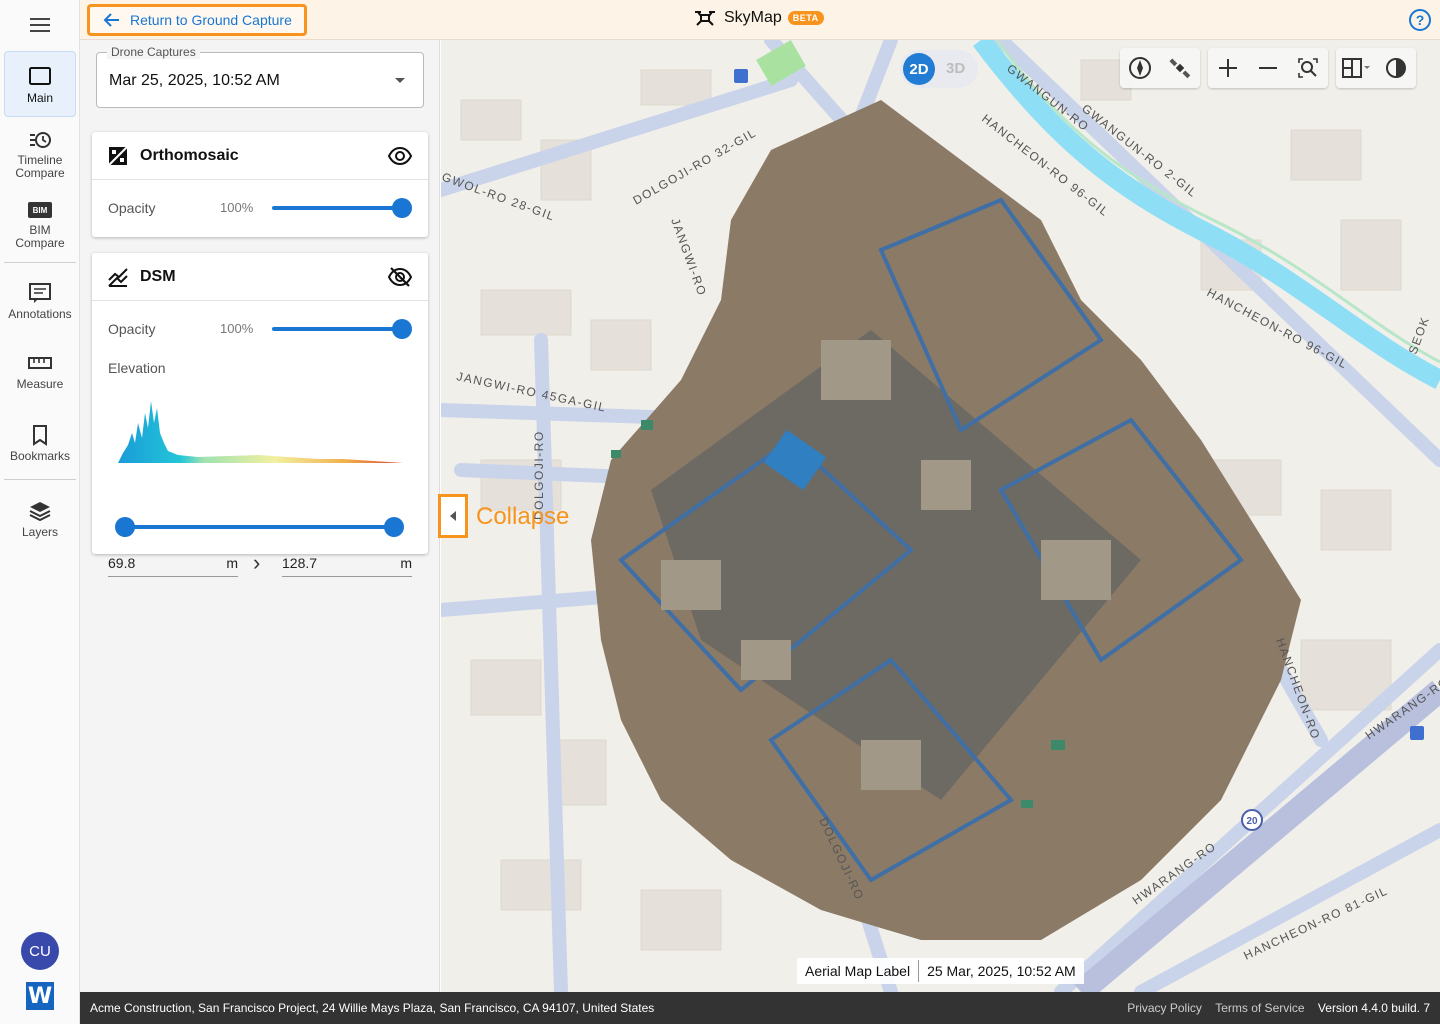  I want to click on top-bar: Return to Ground Capture SkyMap BETA ?, so click(760, 20).